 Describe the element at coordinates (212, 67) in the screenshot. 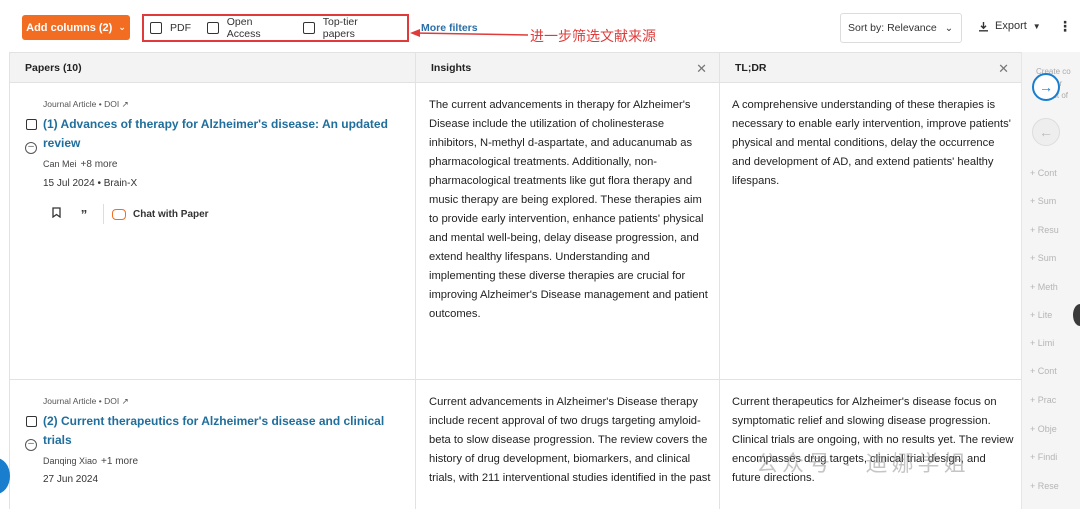

I see `column-header-papers: Papers (10)` at that location.